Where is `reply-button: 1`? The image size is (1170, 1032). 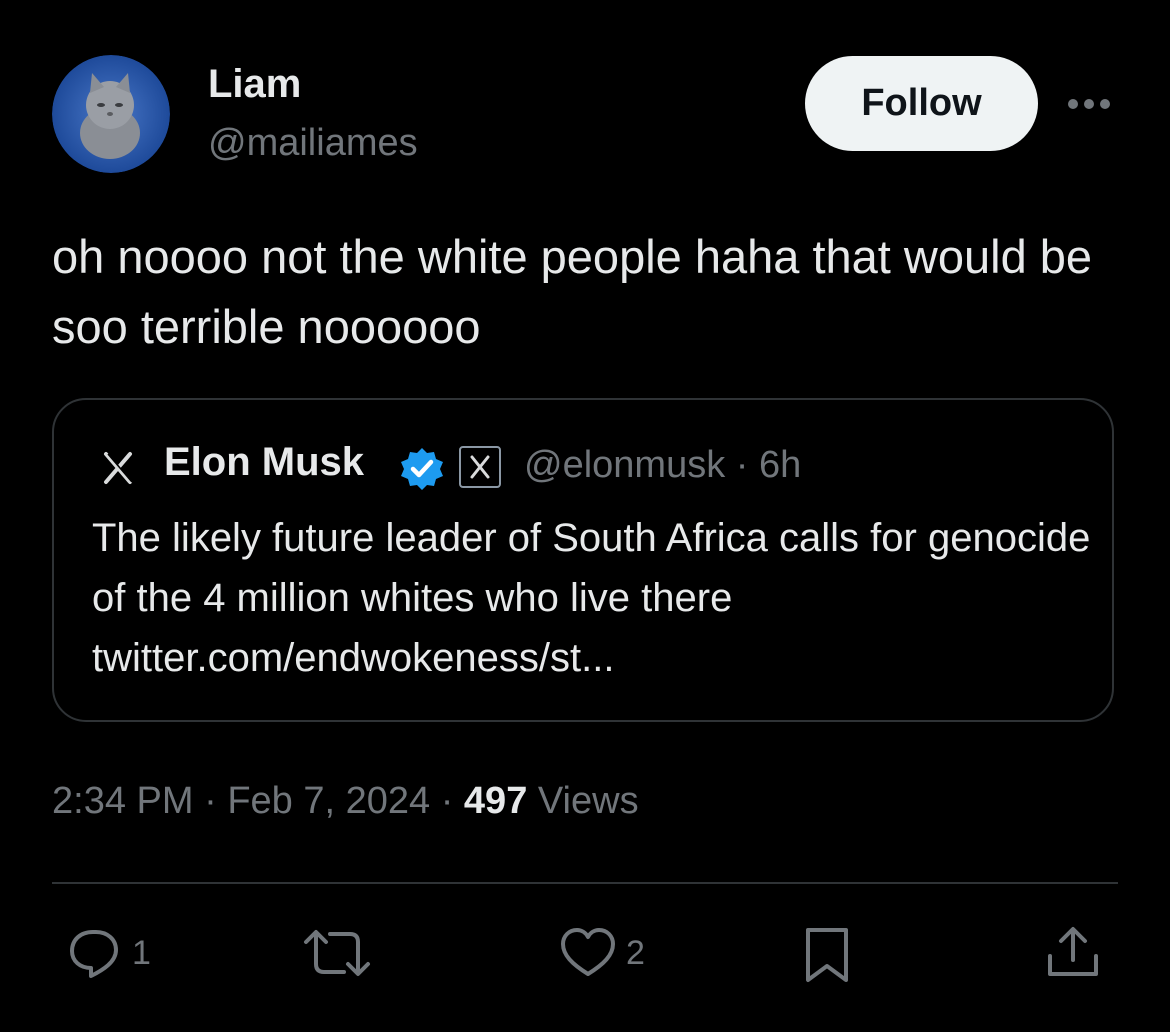 reply-button: 1 is located at coordinates (108, 953).